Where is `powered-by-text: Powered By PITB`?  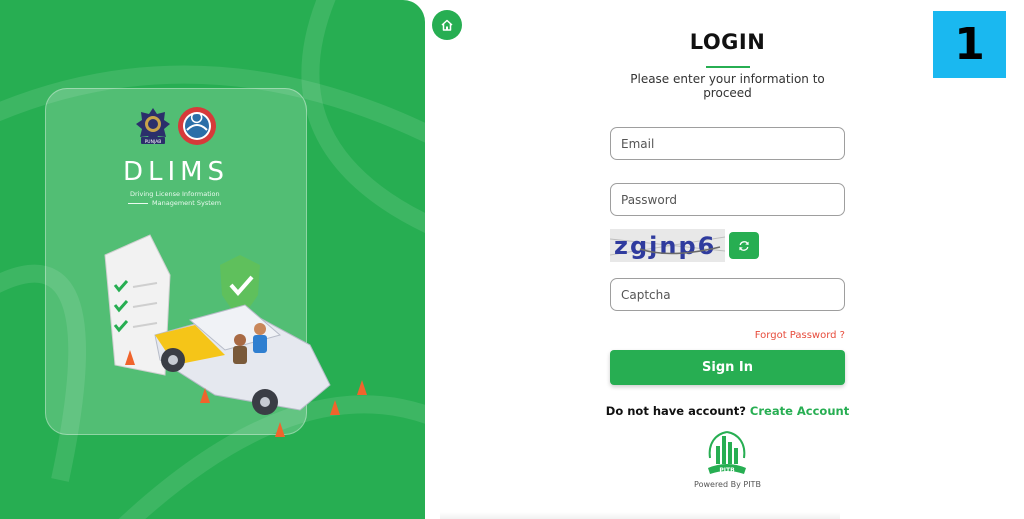
powered-by-text: Powered By PITB is located at coordinates (727, 484).